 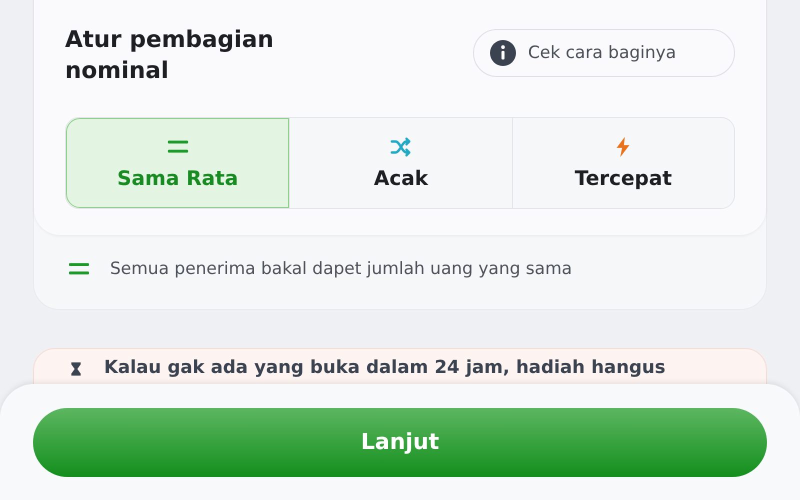 I want to click on warning-text: Kalau gak ada yang buka dalam 24 jam, hadiah hangus, so click(x=385, y=367).